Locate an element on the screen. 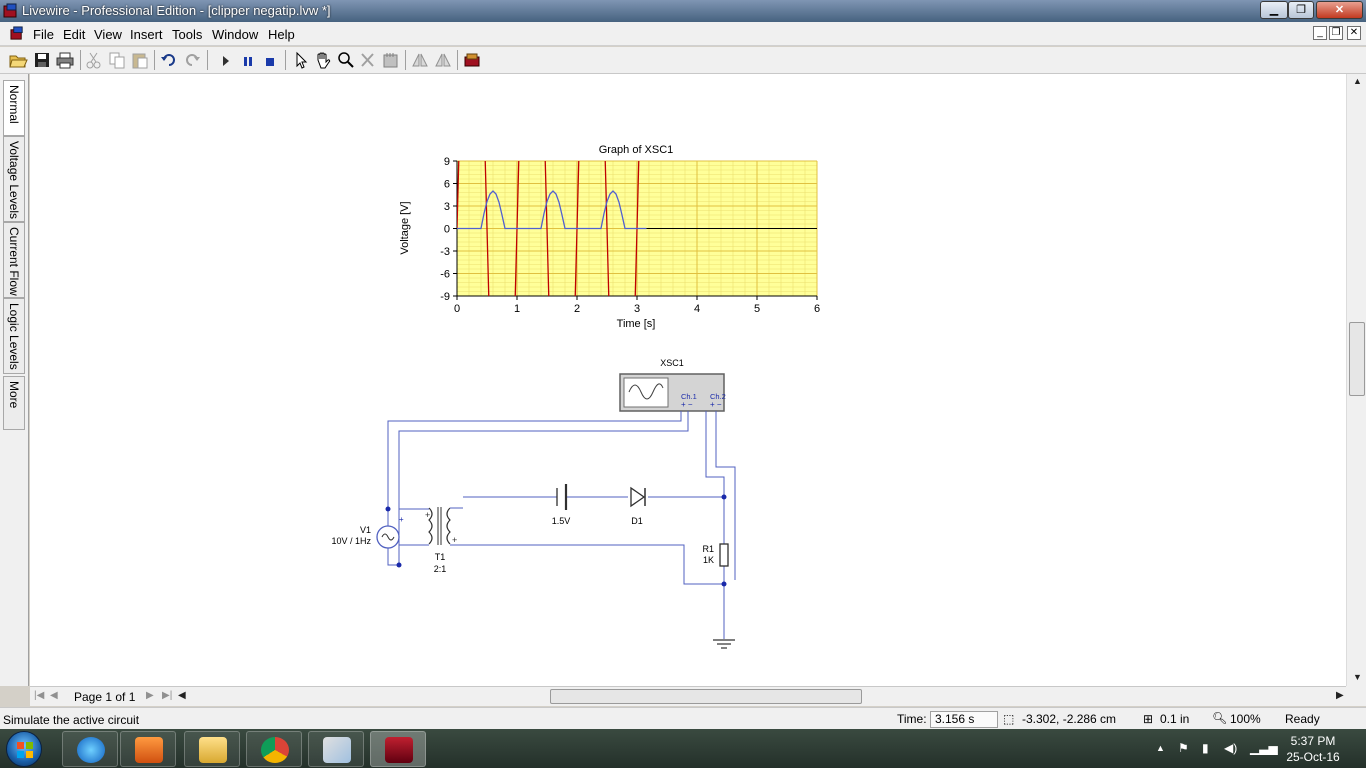  prev-page-icon: ◀ is located at coordinates (54, 695).